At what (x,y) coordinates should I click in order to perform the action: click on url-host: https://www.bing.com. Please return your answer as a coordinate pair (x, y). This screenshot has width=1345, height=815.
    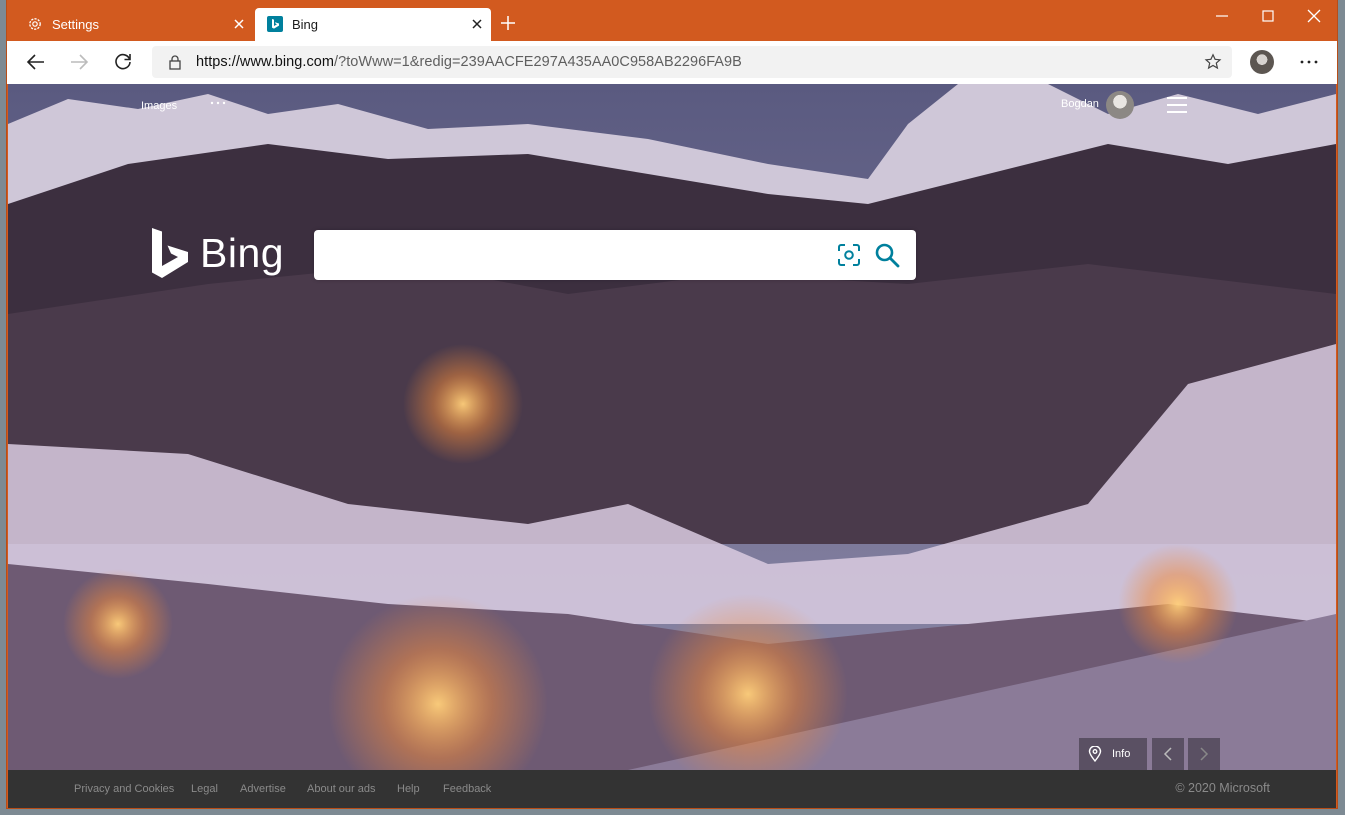
    Looking at the image, I should click on (265, 62).